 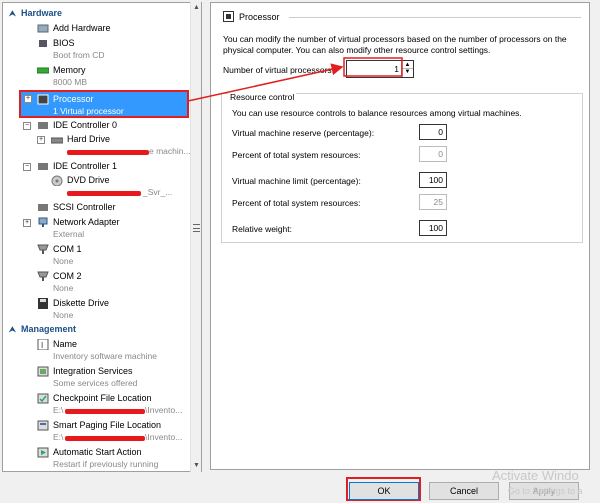 What do you see at coordinates (57, 181) in the screenshot?
I see `dvd-drive-icon` at bounding box center [57, 181].